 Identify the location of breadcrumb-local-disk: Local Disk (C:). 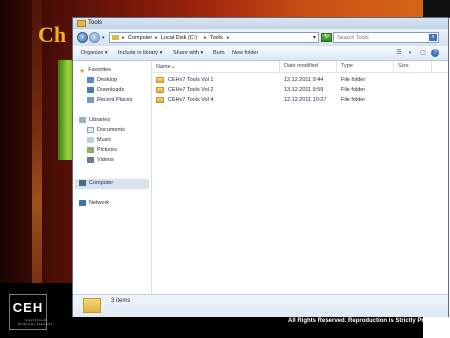
(179, 38).